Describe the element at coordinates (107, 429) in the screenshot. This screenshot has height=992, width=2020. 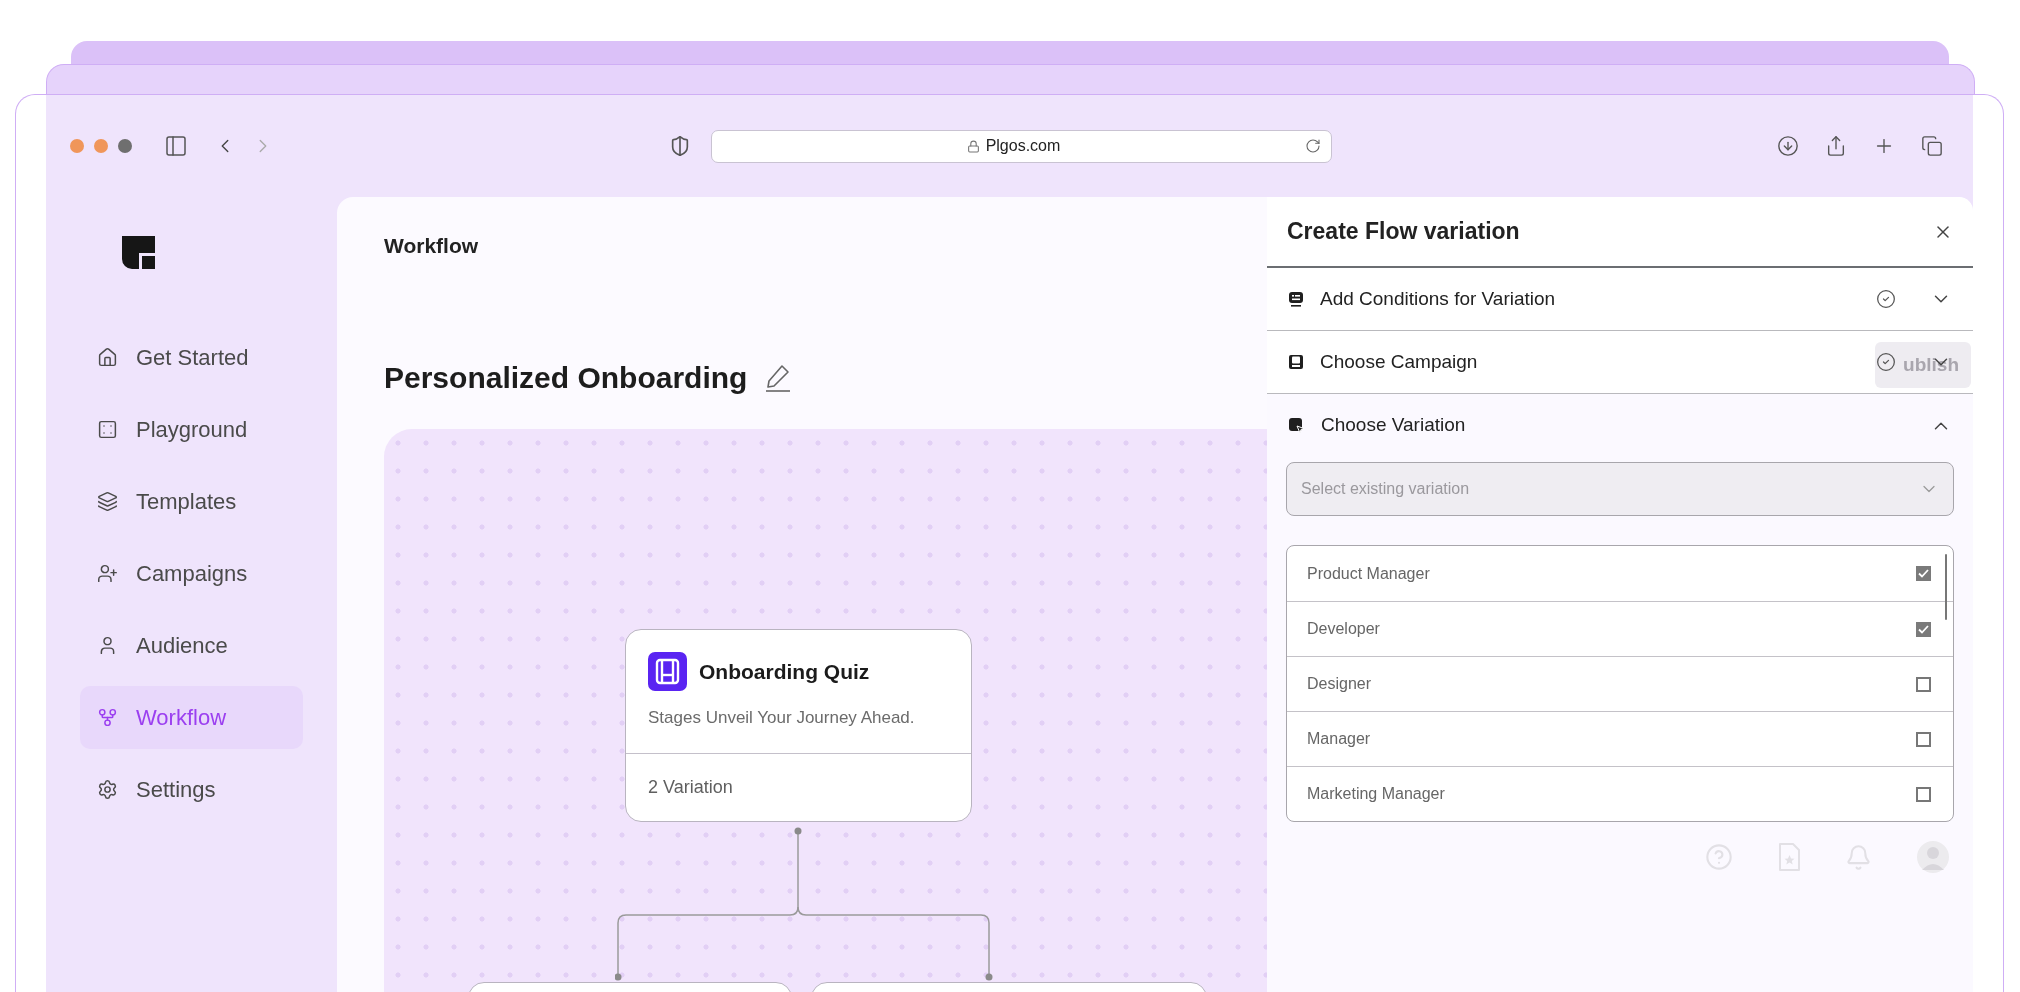
I see `dice-icon` at that location.